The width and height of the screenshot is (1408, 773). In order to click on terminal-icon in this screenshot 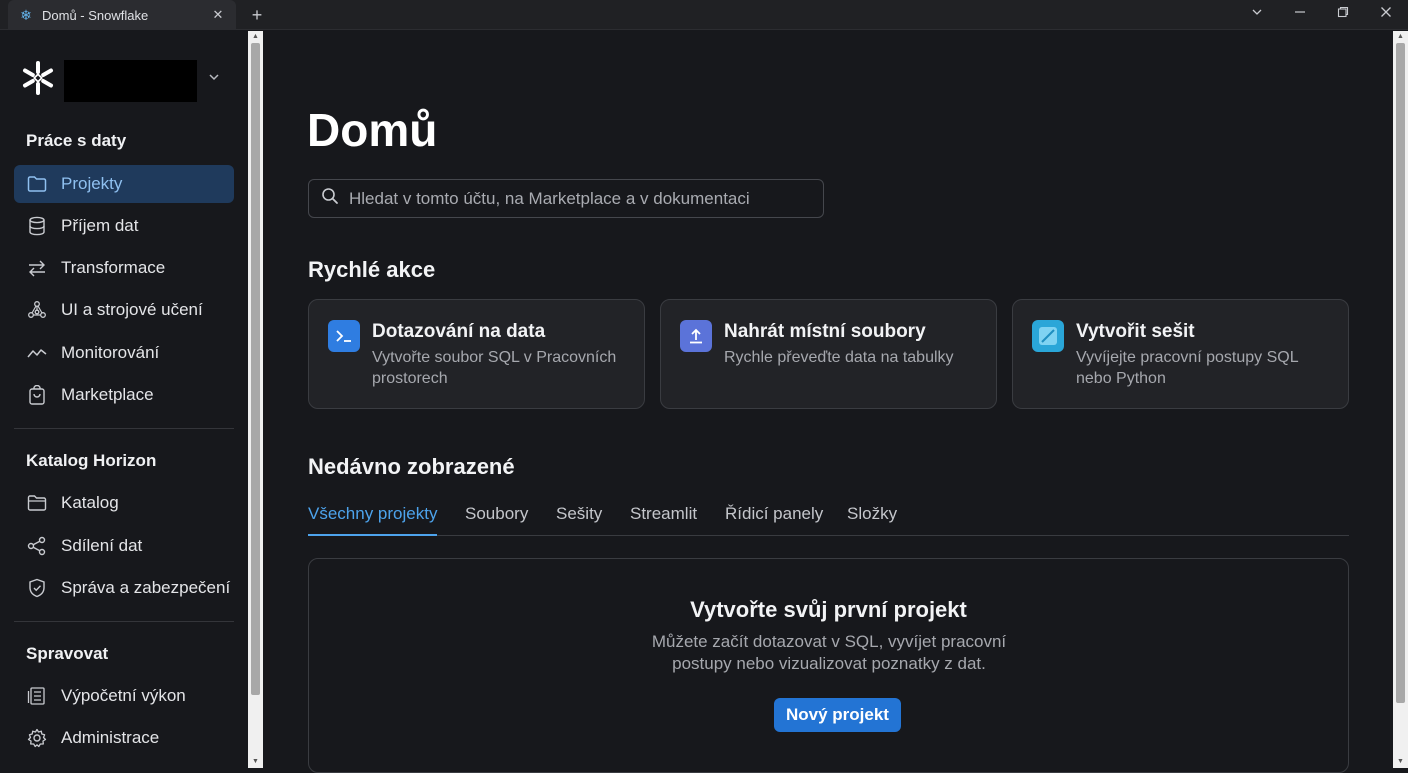, I will do `click(344, 336)`.